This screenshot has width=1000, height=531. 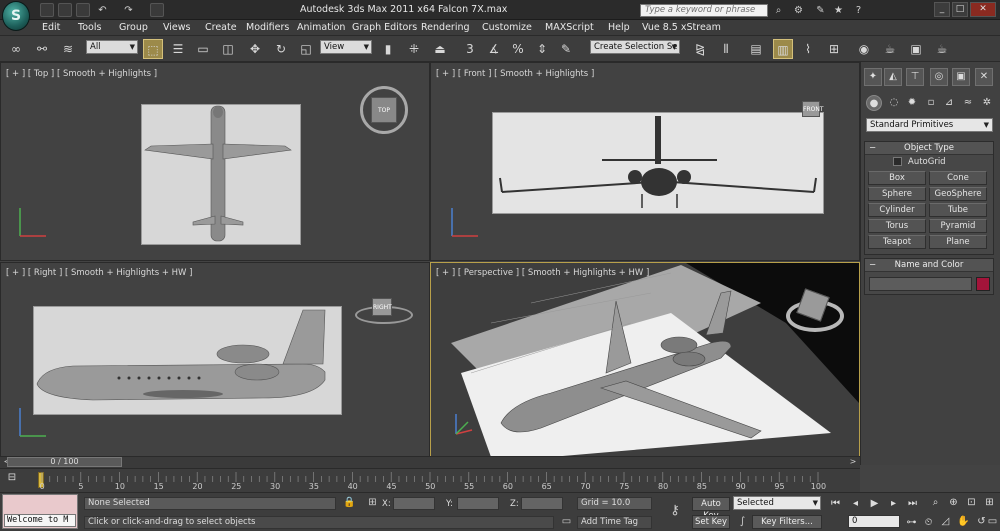 I want to click on viewcube-right: RIGHT, so click(x=382, y=307).